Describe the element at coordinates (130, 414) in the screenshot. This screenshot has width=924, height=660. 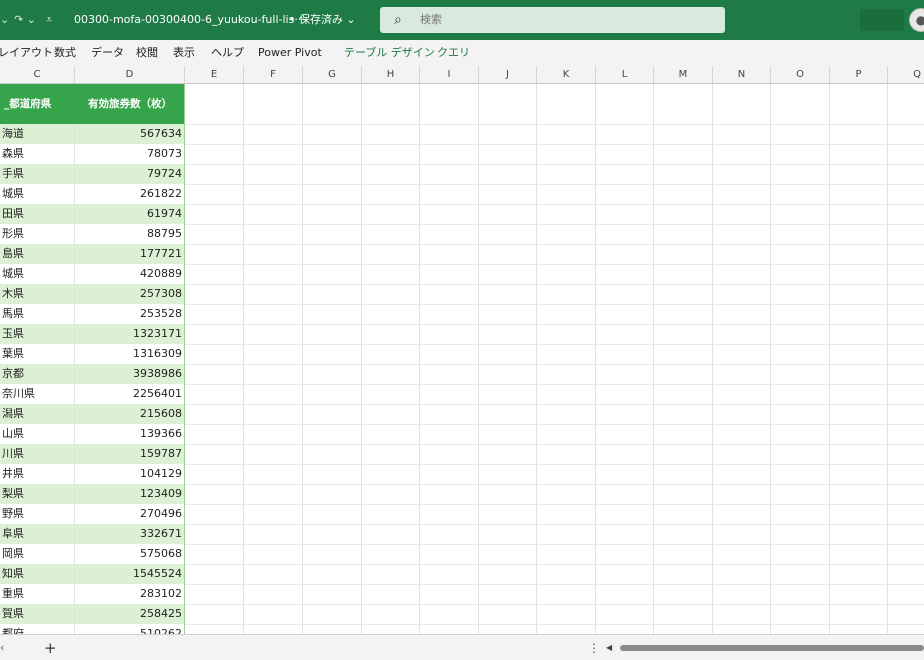
I see `count-cell: 215608` at that location.